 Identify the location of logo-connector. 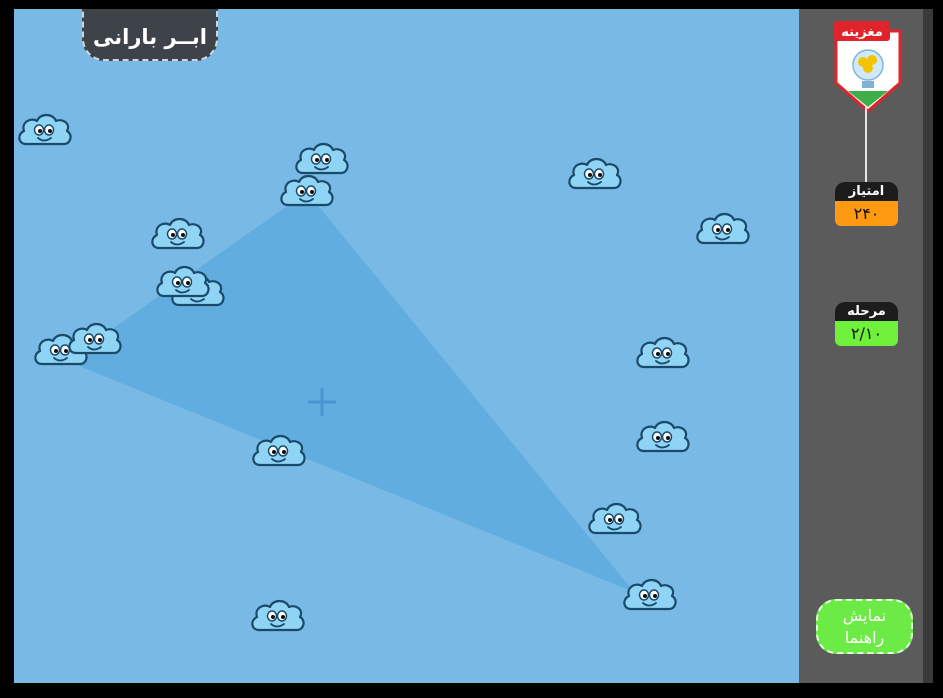
(866, 145).